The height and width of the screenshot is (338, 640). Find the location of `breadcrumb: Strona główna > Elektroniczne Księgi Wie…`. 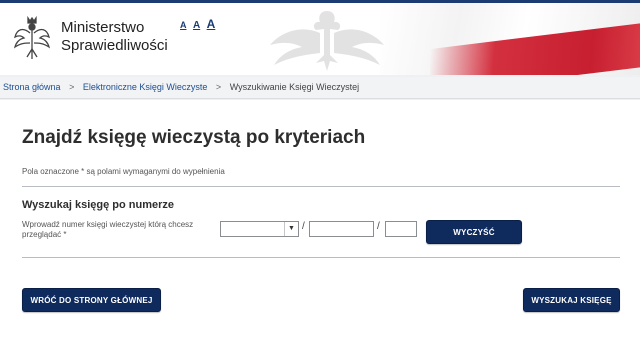

breadcrumb: Strona główna > Elektroniczne Księgi Wie… is located at coordinates (320, 88).